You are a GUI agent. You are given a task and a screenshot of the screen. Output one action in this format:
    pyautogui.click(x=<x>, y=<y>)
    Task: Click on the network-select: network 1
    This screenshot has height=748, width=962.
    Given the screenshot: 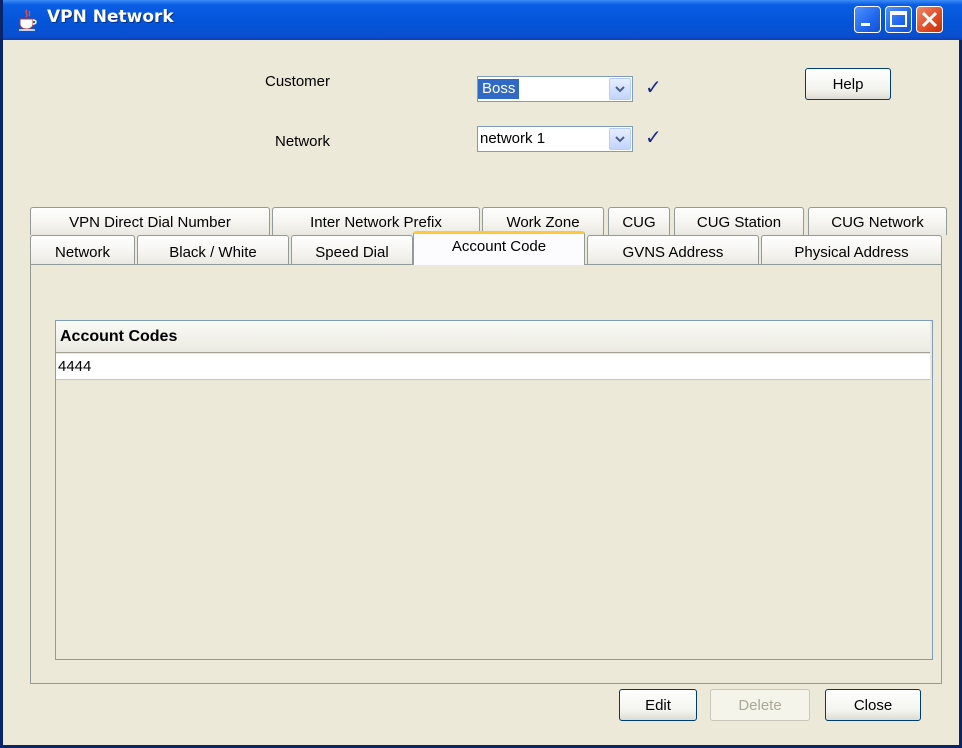 What is the action you would take?
    pyautogui.click(x=555, y=139)
    